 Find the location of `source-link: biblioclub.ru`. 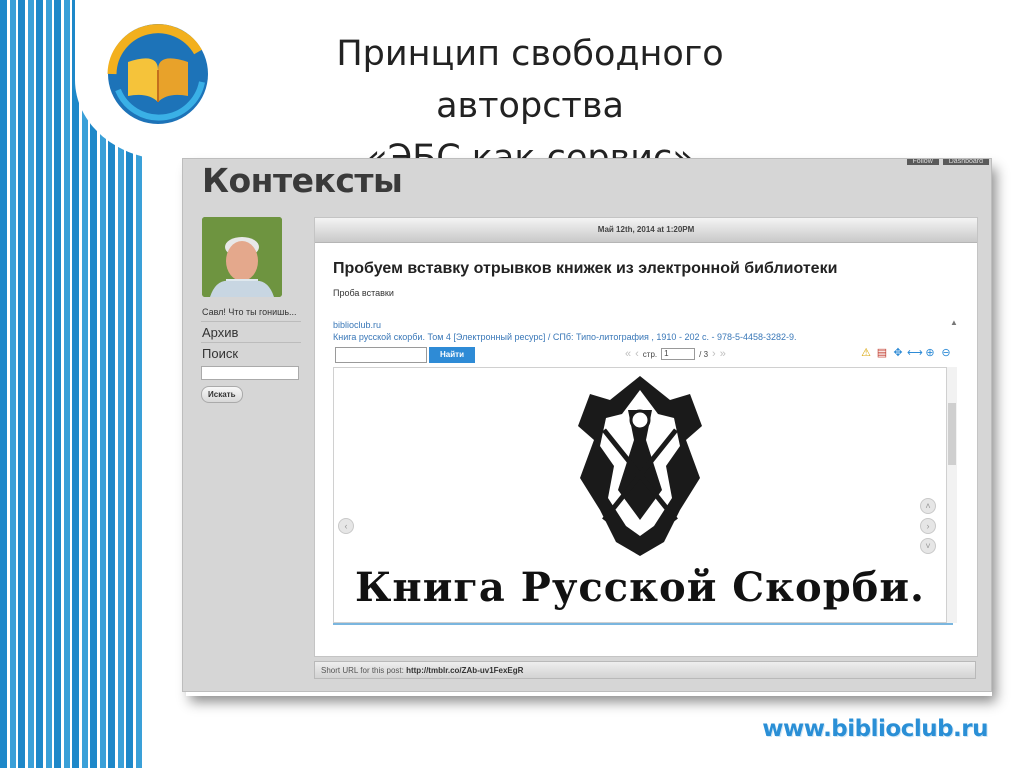

source-link: biblioclub.ru is located at coordinates (357, 325).